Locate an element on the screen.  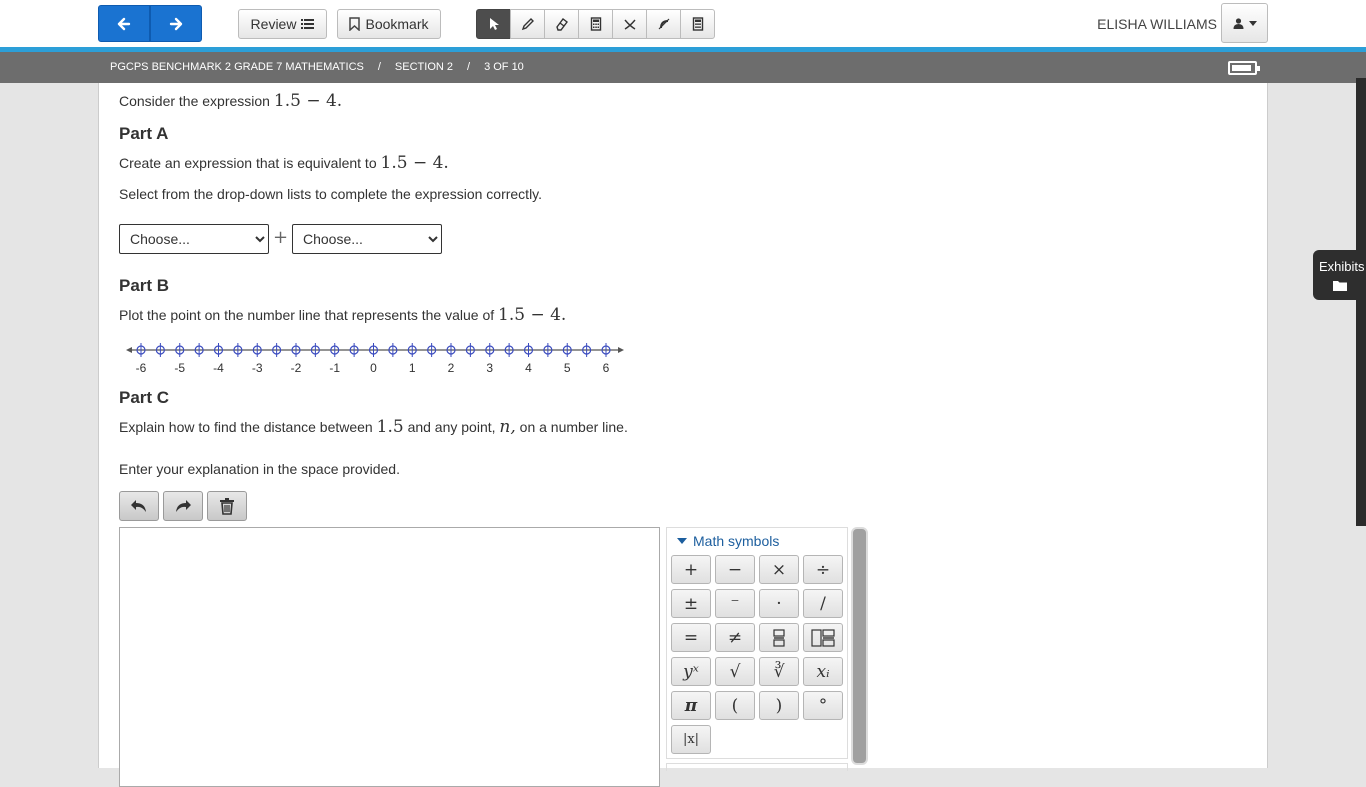
number-line-label: 6 is located at coordinates (606, 368).